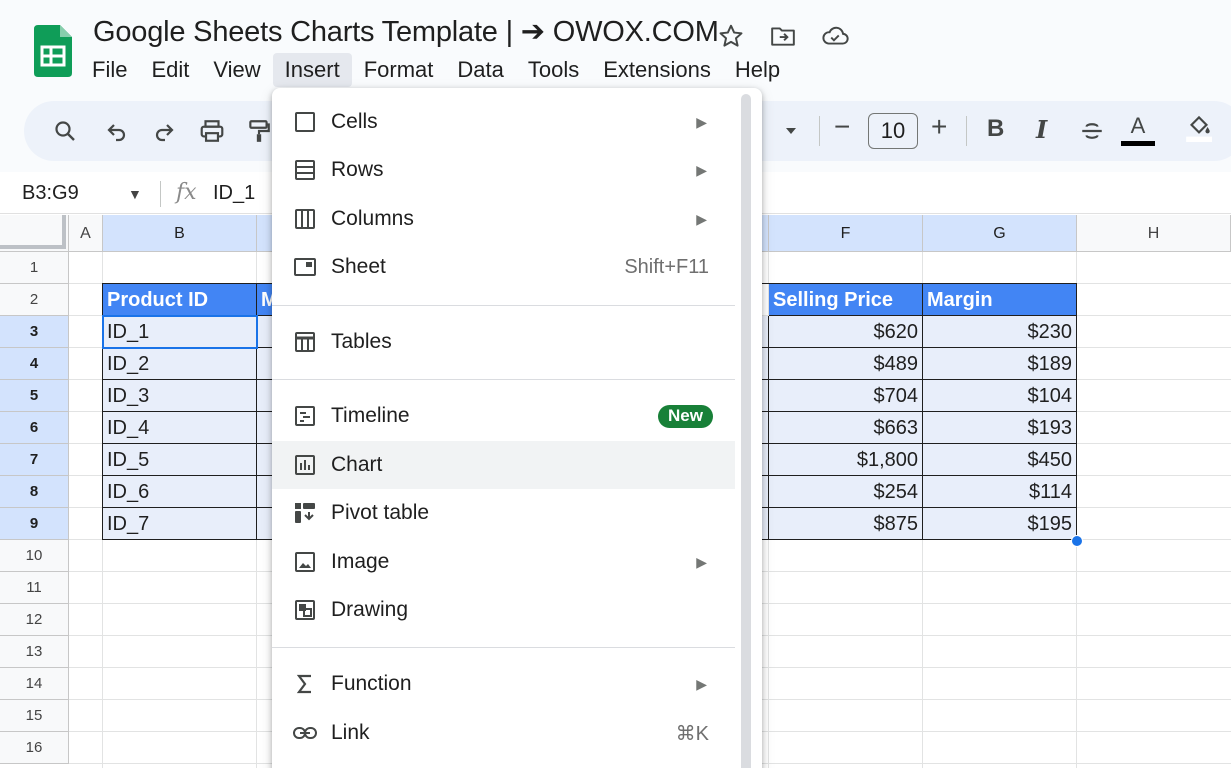 The width and height of the screenshot is (1231, 768). Describe the element at coordinates (53, 51) in the screenshot. I see `sheets-logo-icon` at that location.